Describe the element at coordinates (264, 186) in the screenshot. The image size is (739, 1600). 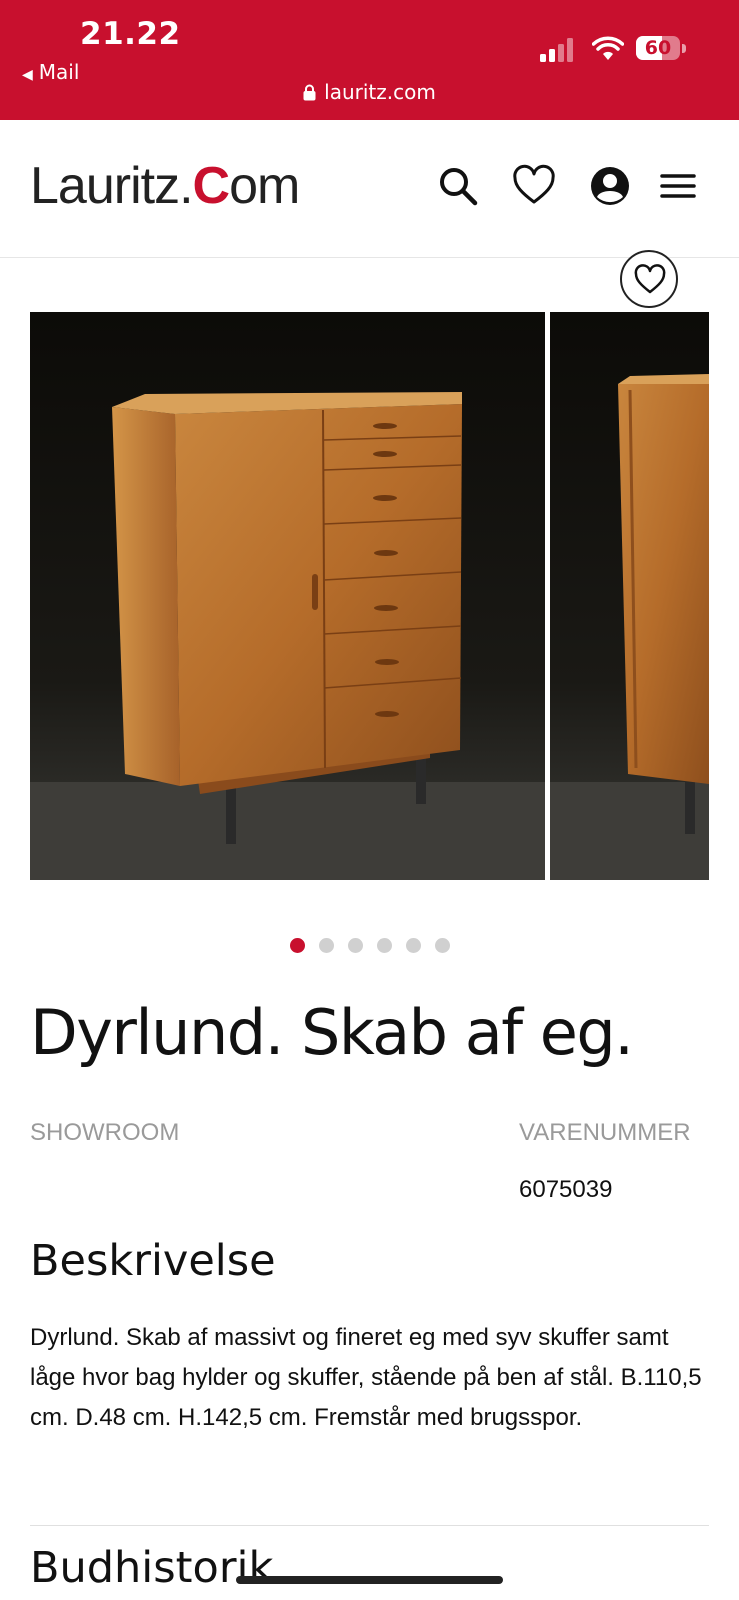
I see `logo-text-right: om` at that location.